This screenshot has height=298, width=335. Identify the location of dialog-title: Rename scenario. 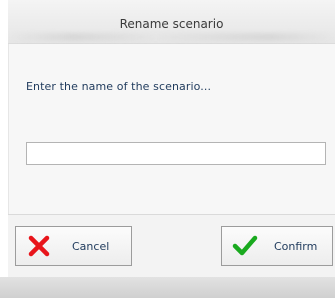
(171, 24).